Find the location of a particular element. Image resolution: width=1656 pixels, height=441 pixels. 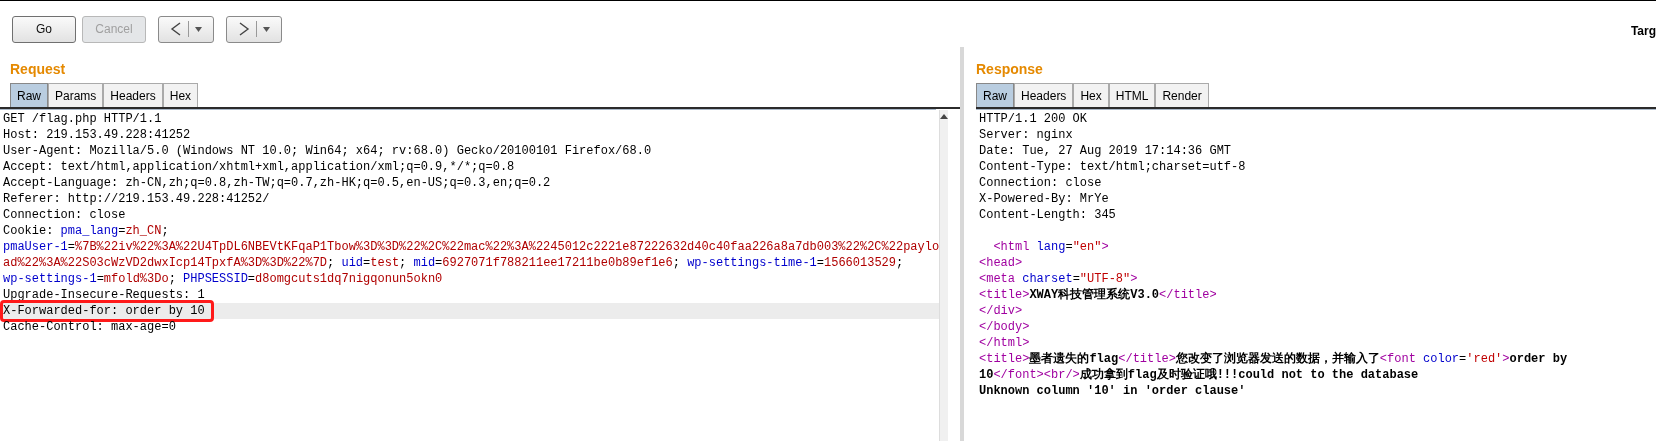

code-line: Upgrade-Insecure-Requests: 1 is located at coordinates (104, 295).